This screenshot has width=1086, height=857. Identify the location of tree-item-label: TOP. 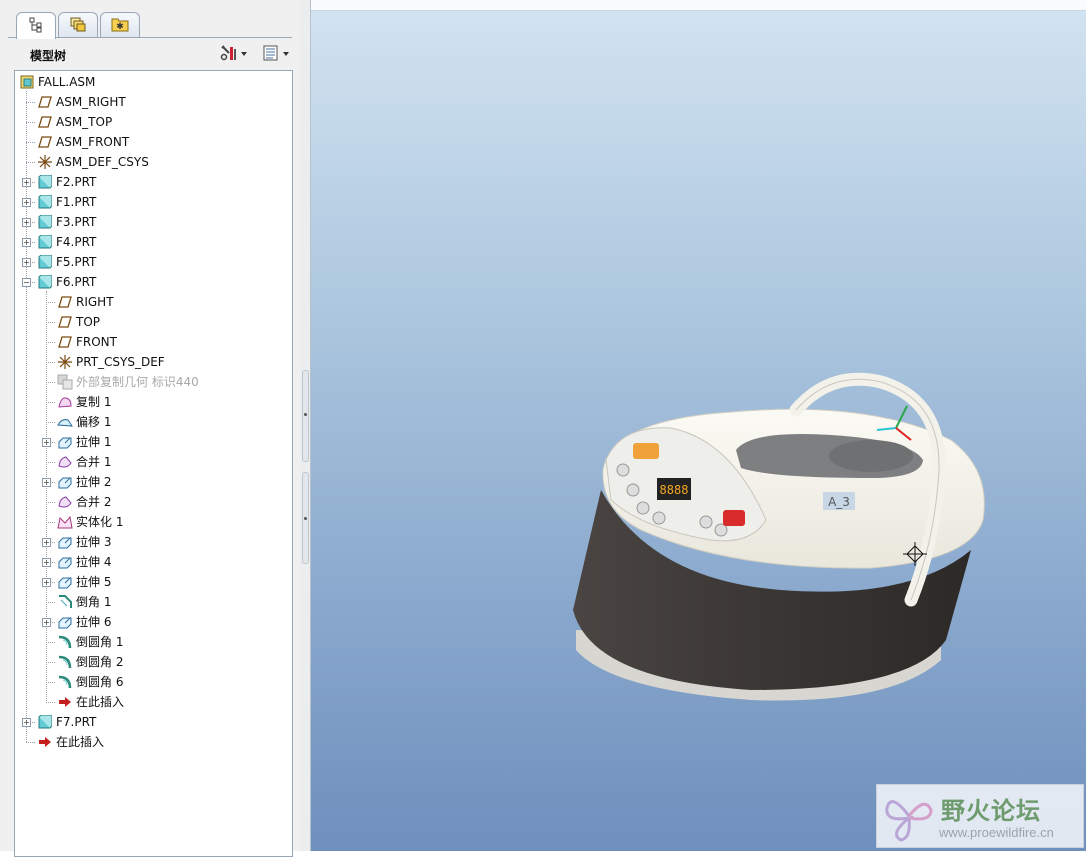
(88, 322).